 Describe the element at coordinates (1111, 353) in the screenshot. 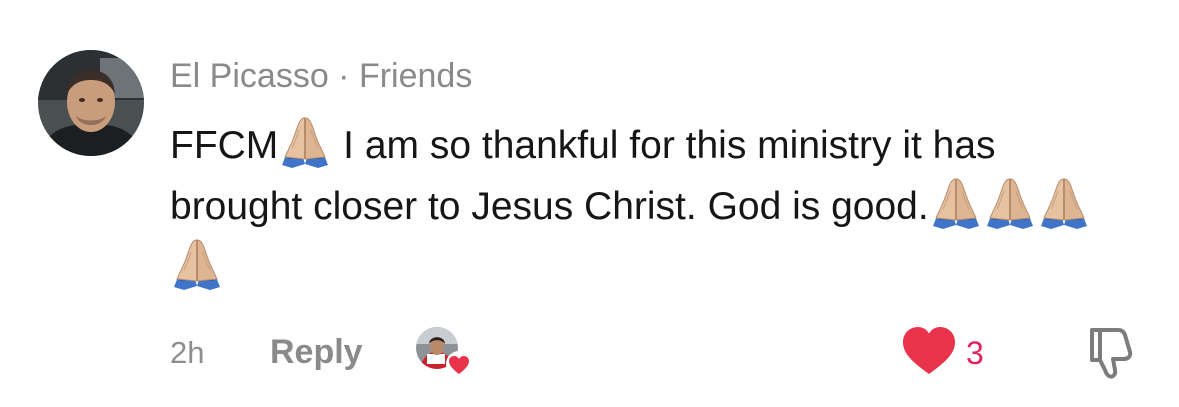

I see `thumbs-down-icon` at that location.